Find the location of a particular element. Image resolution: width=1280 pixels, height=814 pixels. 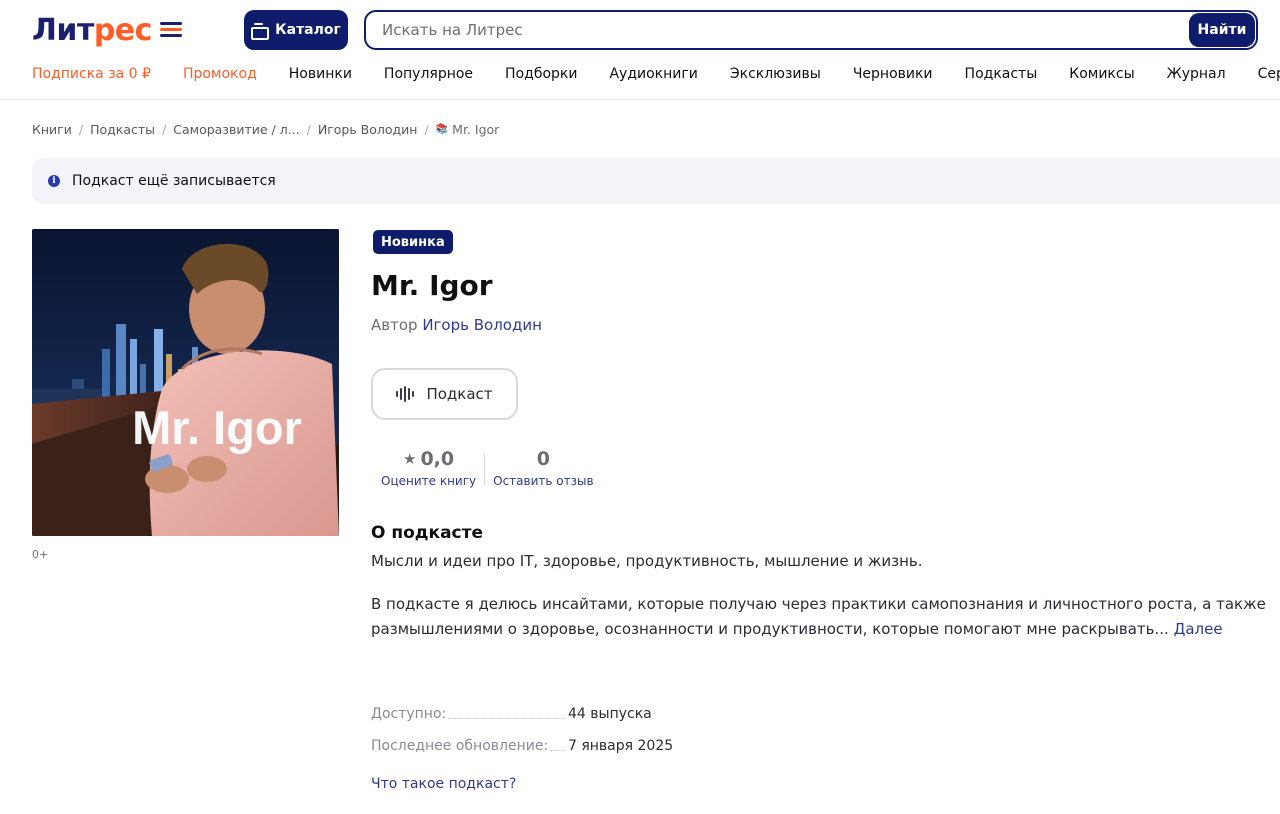

catalog-button: Каталог is located at coordinates (296, 30).